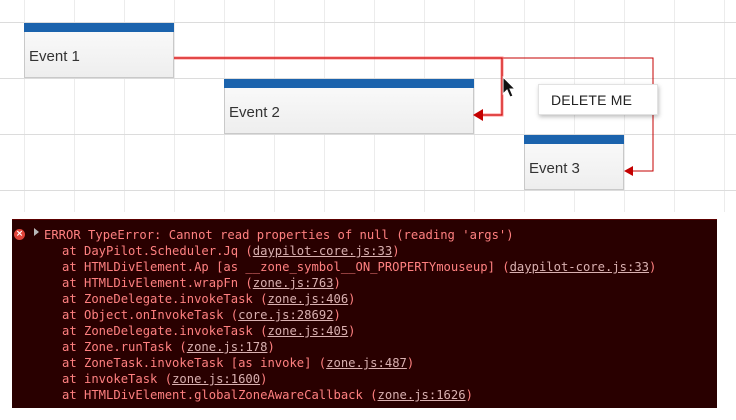  I want to click on stack-frame-source-link: zone.js:1626, so click(422, 395).